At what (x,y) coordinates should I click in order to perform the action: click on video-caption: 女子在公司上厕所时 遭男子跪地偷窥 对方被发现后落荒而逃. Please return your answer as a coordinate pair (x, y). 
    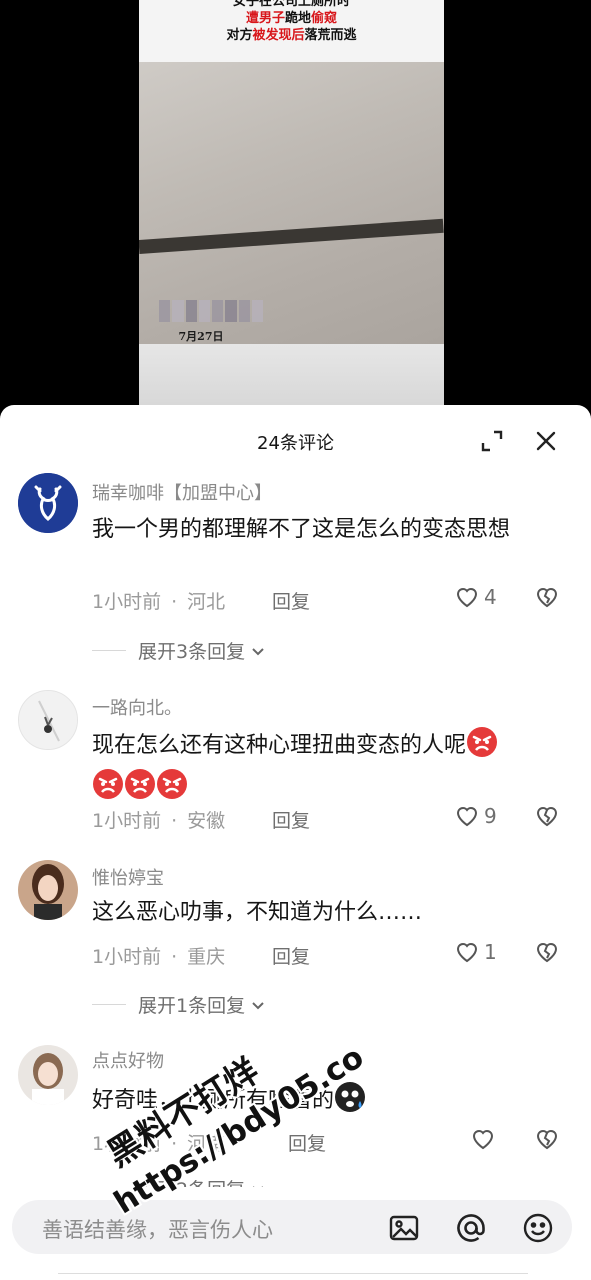
    Looking at the image, I should click on (291, 31).